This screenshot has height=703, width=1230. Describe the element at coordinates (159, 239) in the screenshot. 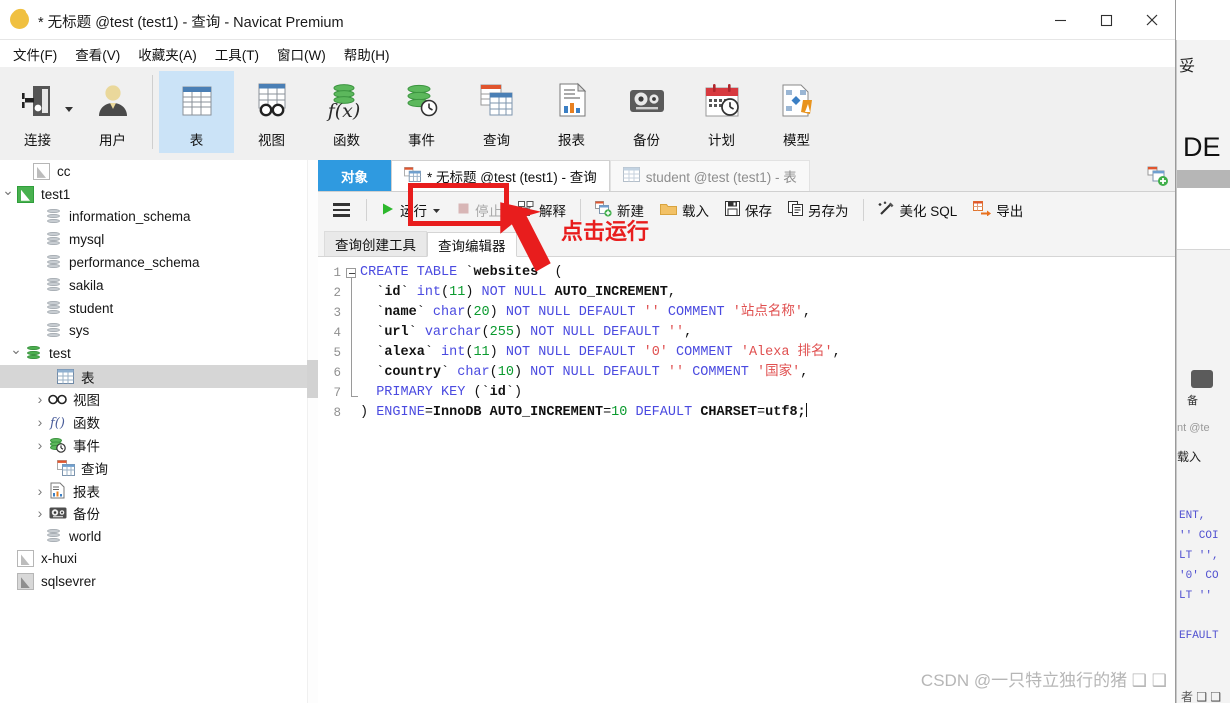

I see `tree-item-mysql: mysql` at that location.